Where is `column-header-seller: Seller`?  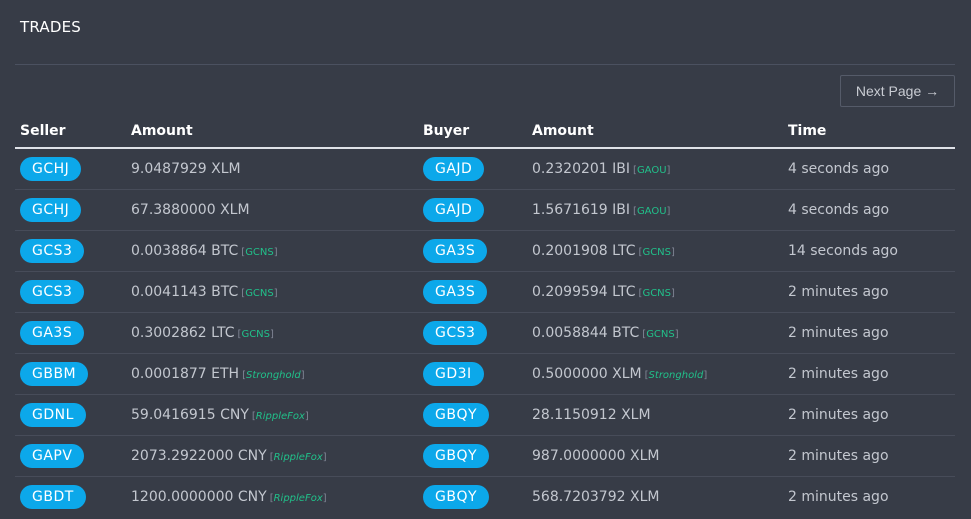 column-header-seller: Seller is located at coordinates (70, 132).